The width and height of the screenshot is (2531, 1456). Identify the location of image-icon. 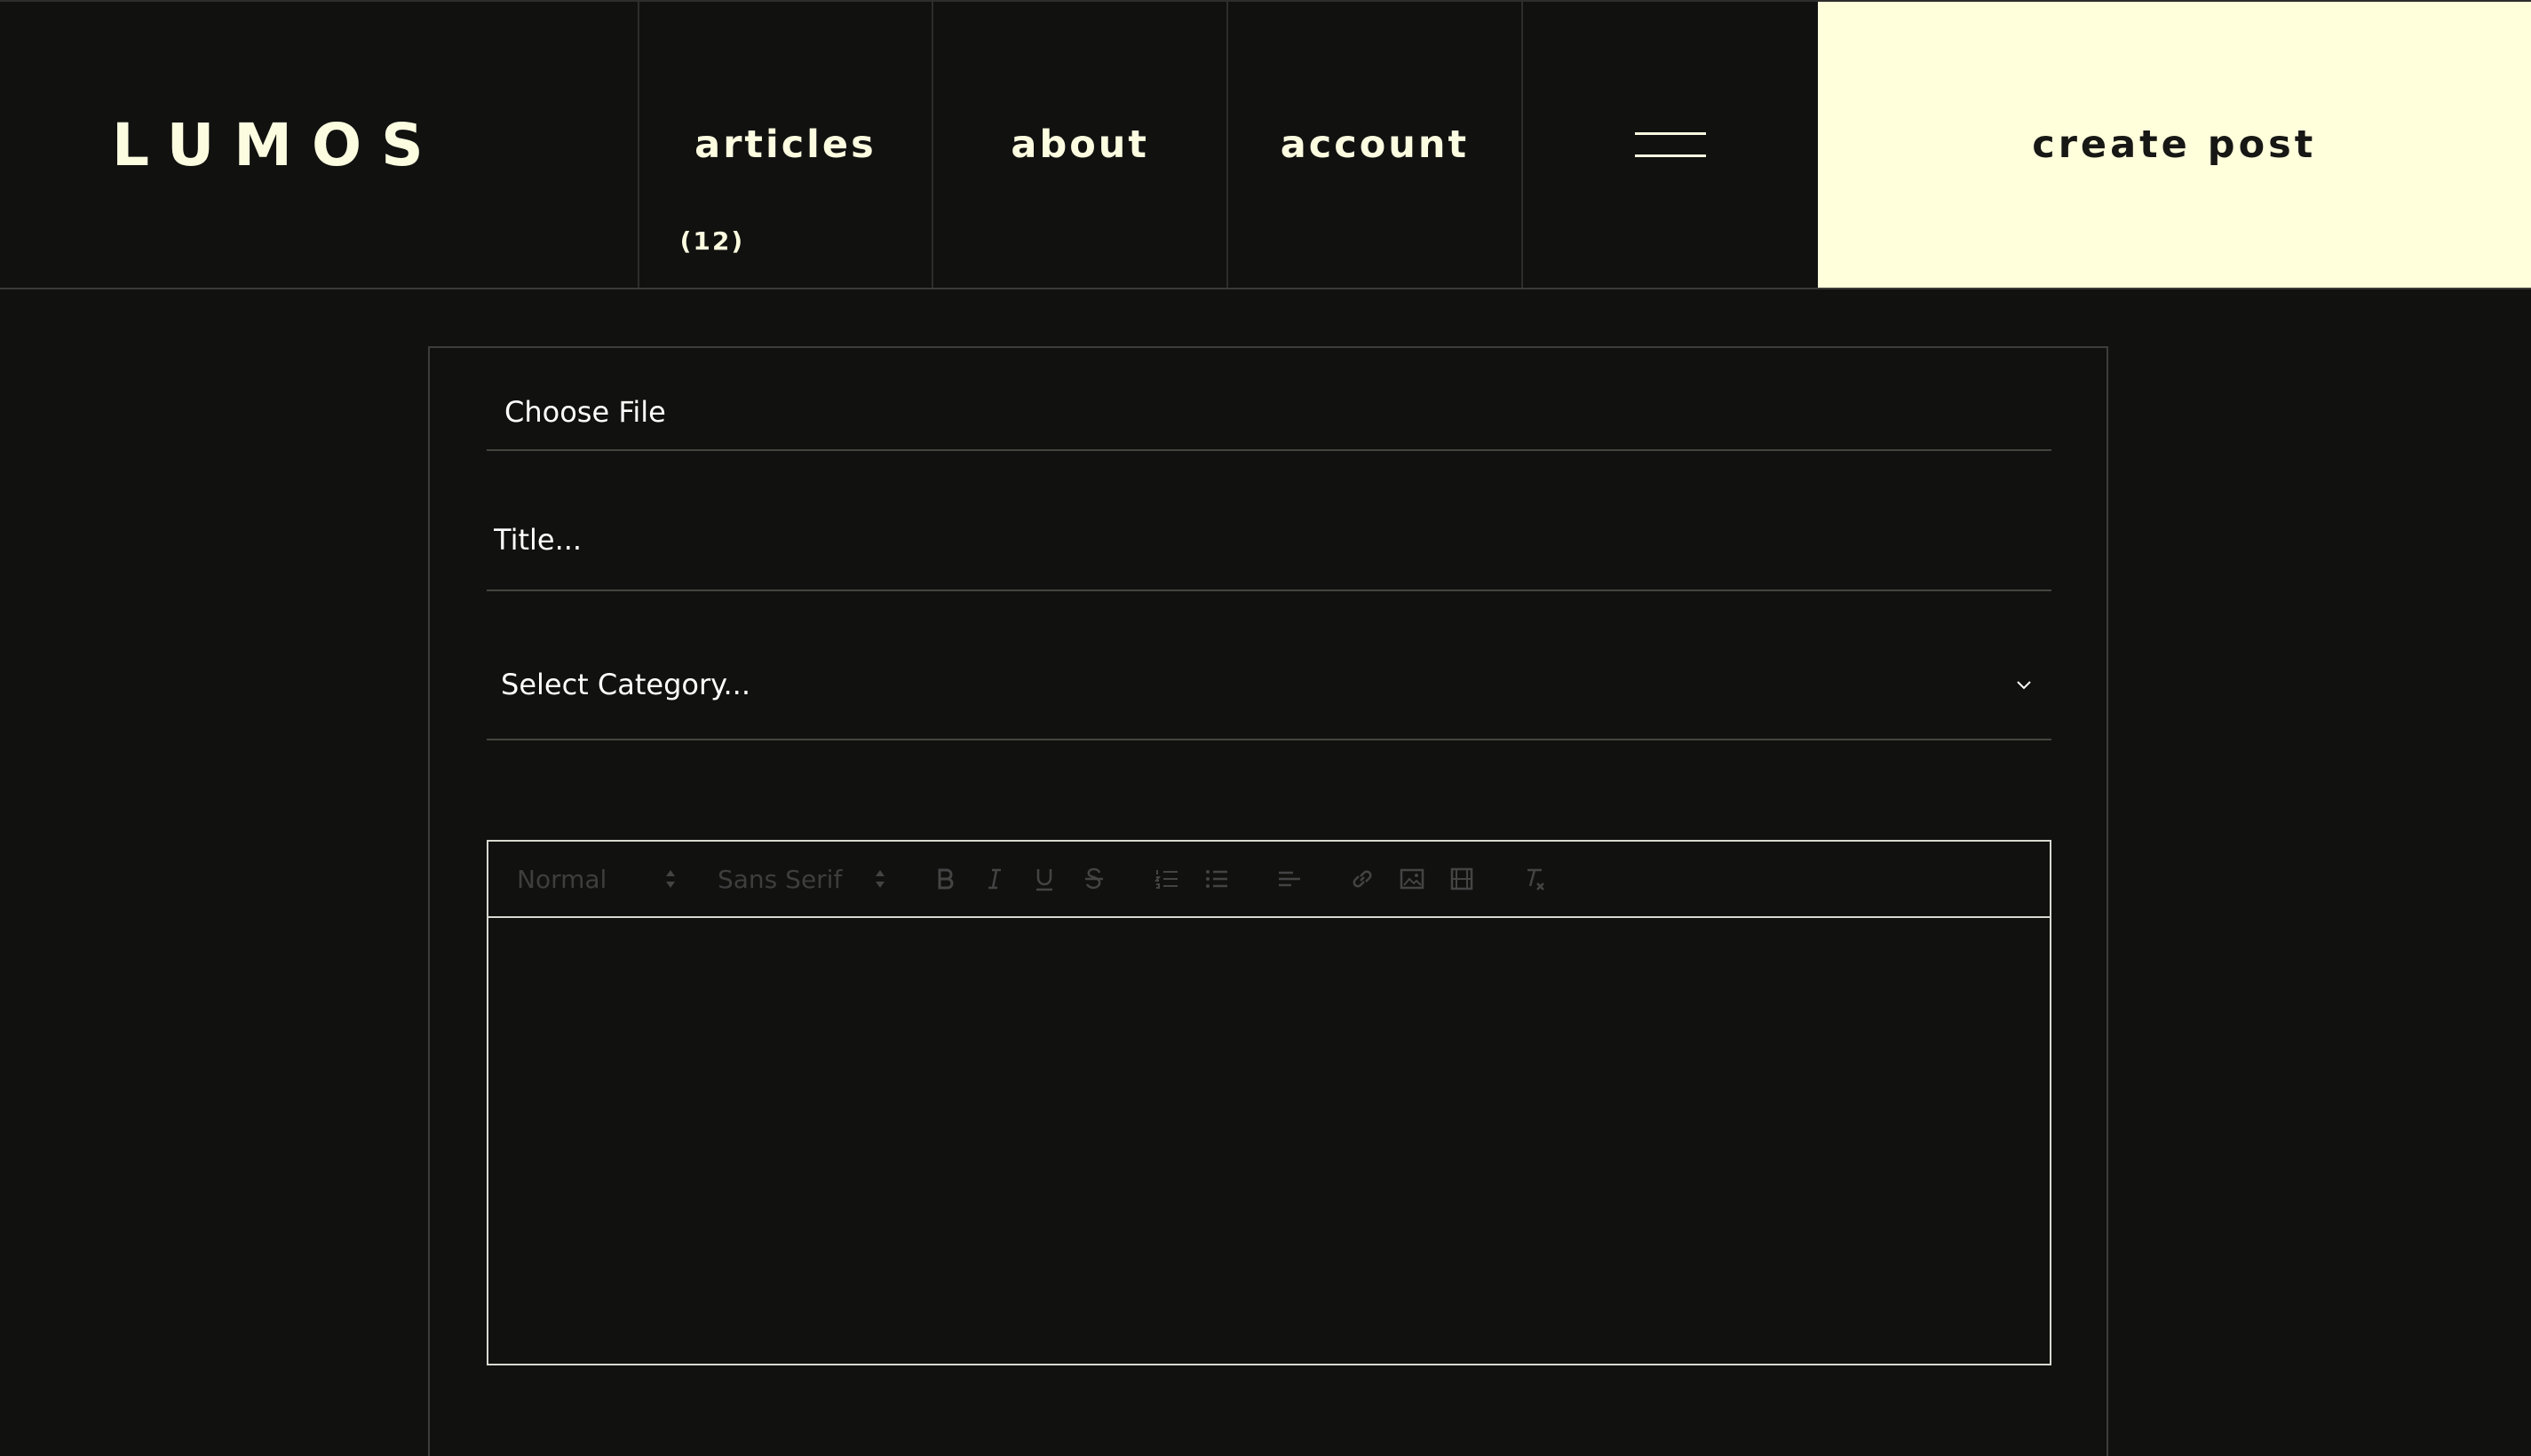
(1412, 879).